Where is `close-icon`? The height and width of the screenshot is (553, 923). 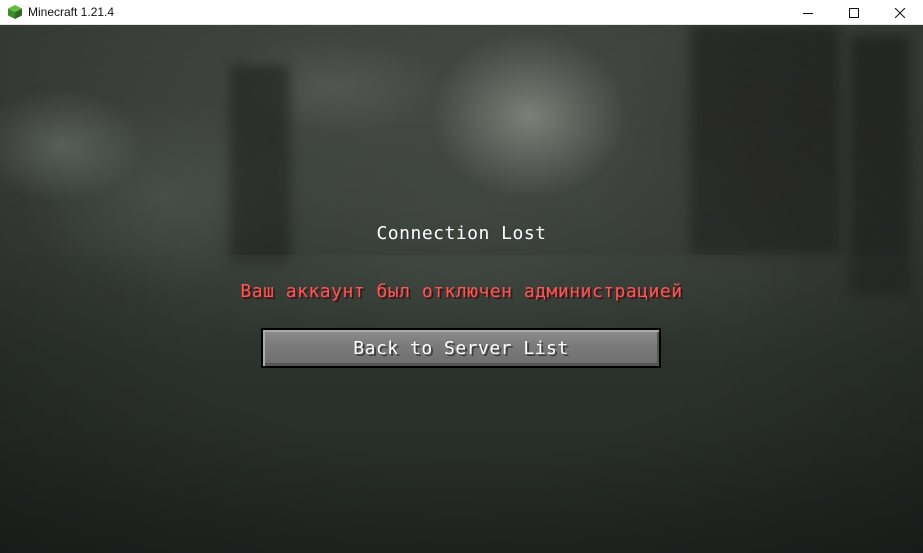 close-icon is located at coordinates (900, 12).